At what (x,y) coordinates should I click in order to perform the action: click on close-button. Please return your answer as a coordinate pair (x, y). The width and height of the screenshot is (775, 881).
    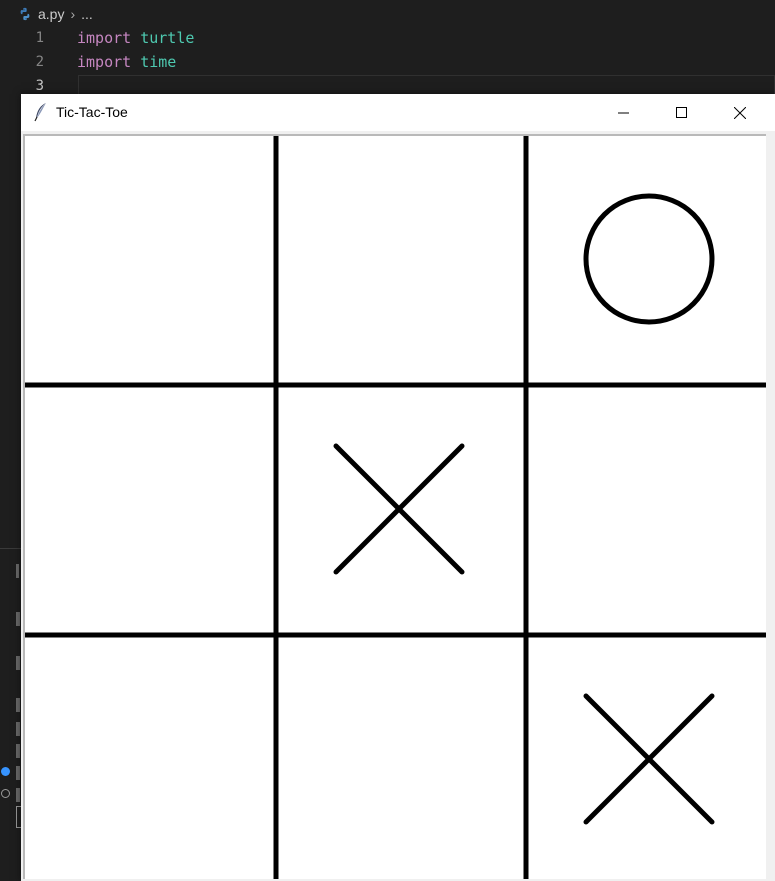
    Looking at the image, I should click on (740, 112).